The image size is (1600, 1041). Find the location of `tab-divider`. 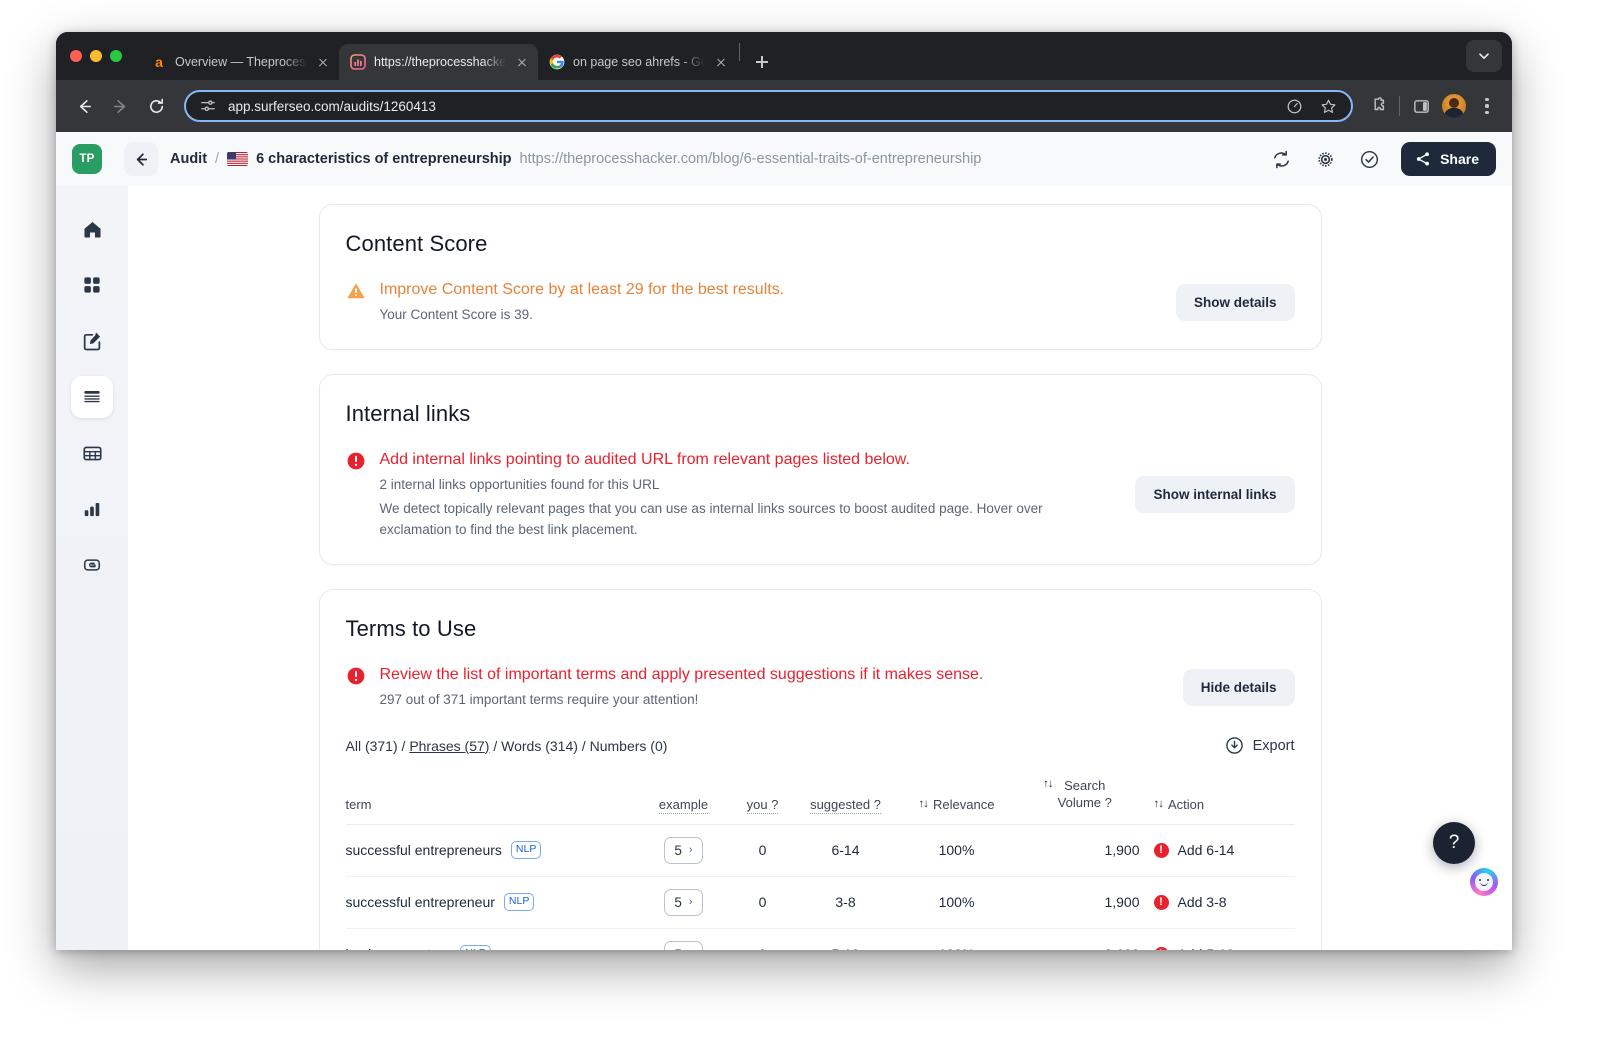

tab-divider is located at coordinates (739, 51).